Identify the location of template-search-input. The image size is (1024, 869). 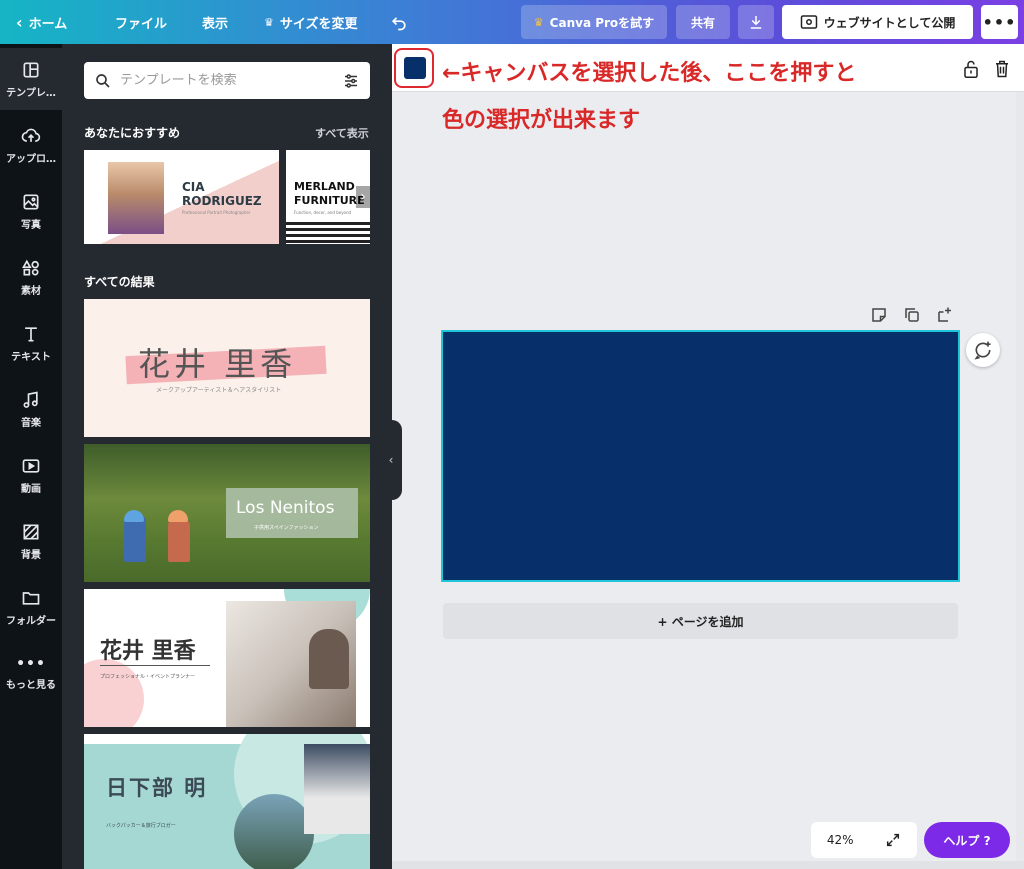
(227, 80).